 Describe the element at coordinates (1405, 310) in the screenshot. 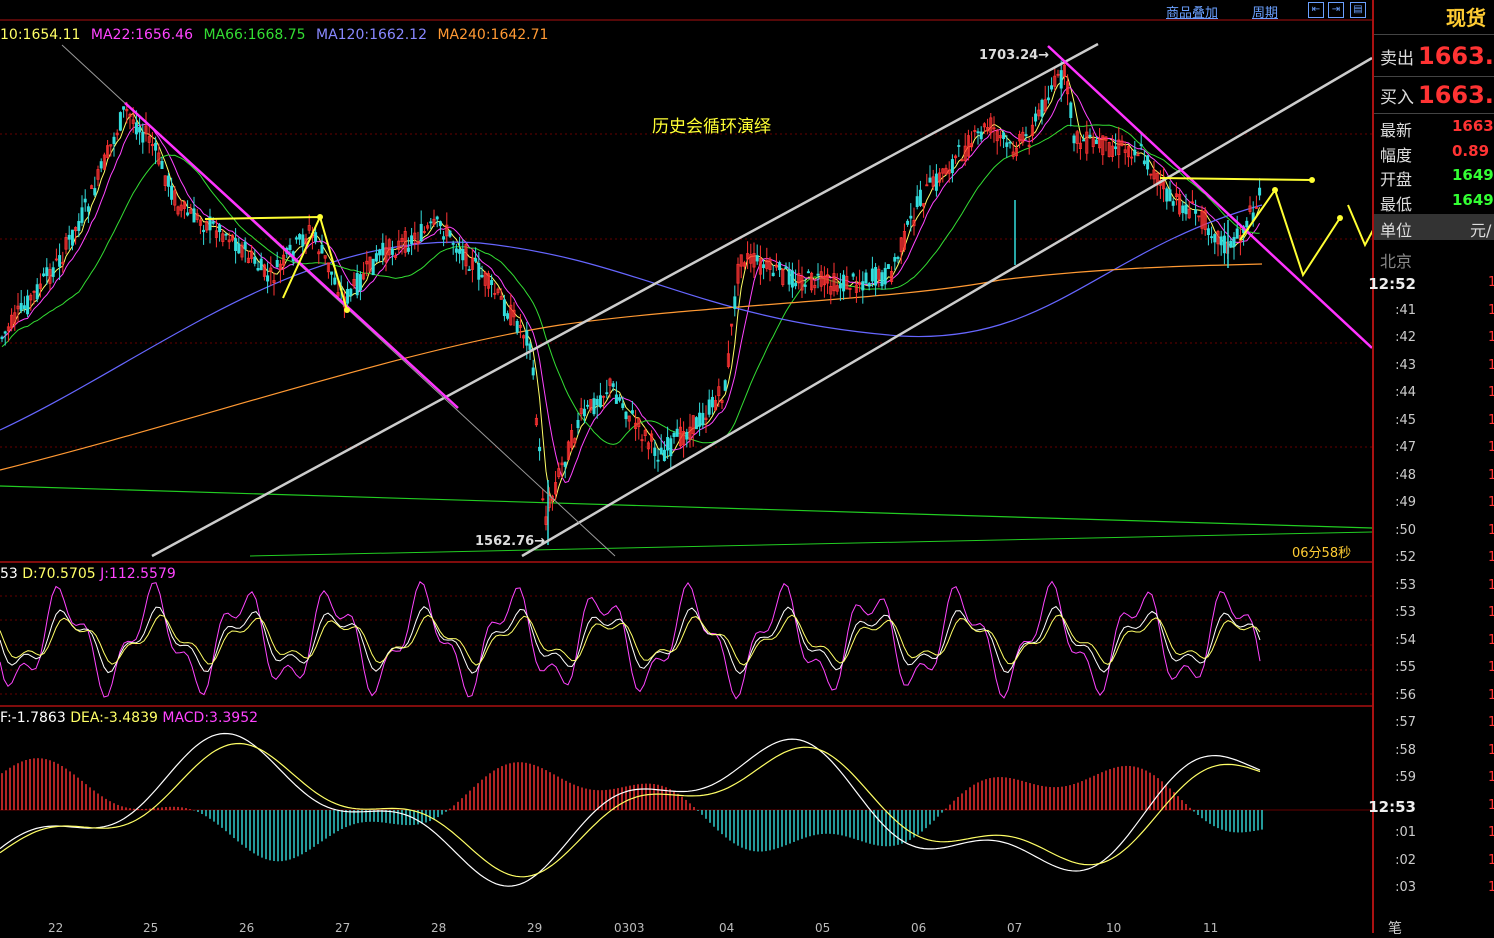

I see `tick-time: :41` at that location.